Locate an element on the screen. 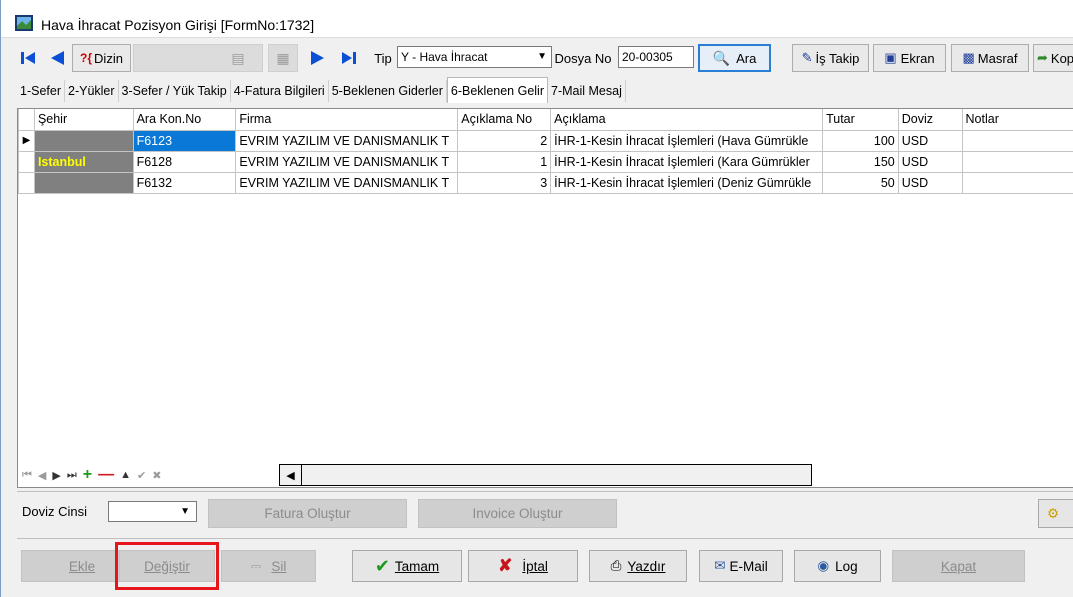 This screenshot has height=597, width=1073. tutar-cell: 50 is located at coordinates (860, 182).